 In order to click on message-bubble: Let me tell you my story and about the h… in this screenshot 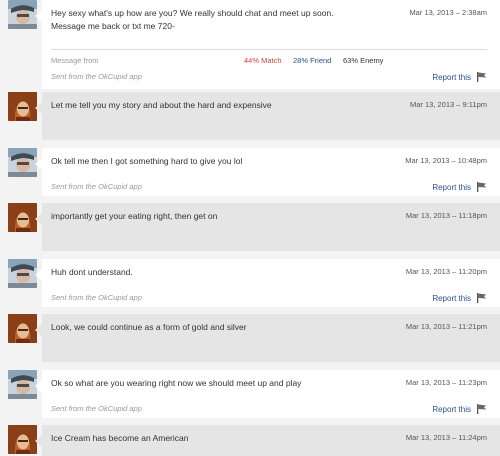, I will do `click(267, 116)`.